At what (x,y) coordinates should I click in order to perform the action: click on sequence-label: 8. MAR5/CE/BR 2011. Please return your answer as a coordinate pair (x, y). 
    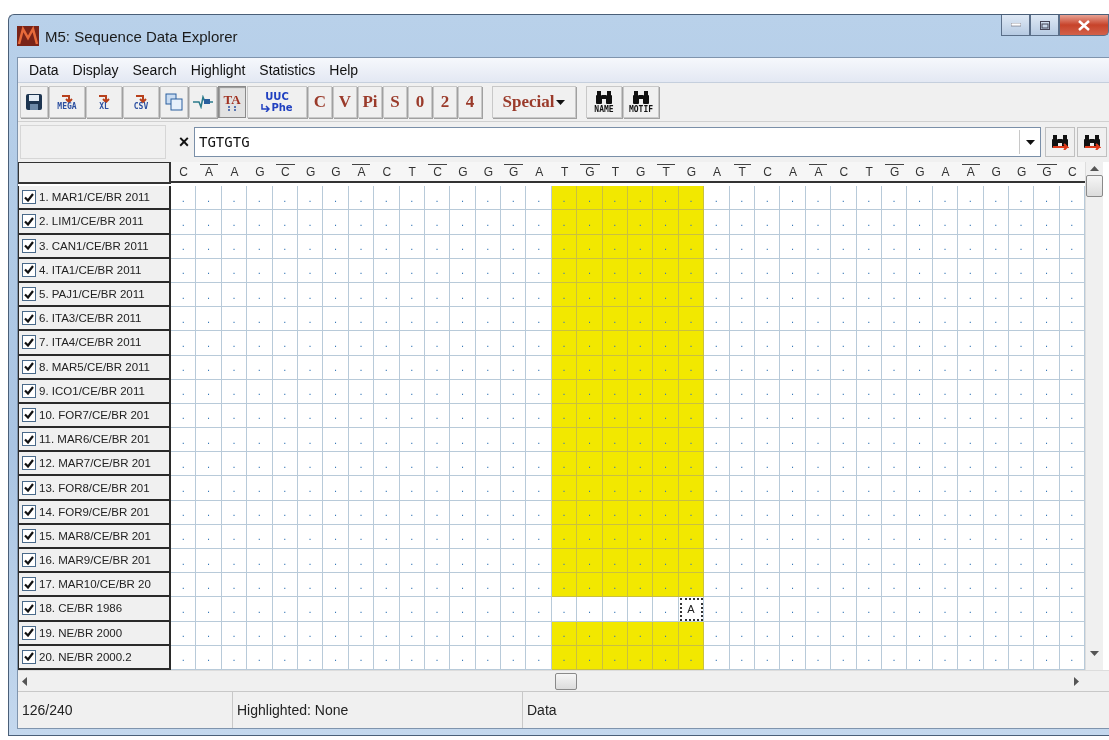
    Looking at the image, I should click on (94, 367).